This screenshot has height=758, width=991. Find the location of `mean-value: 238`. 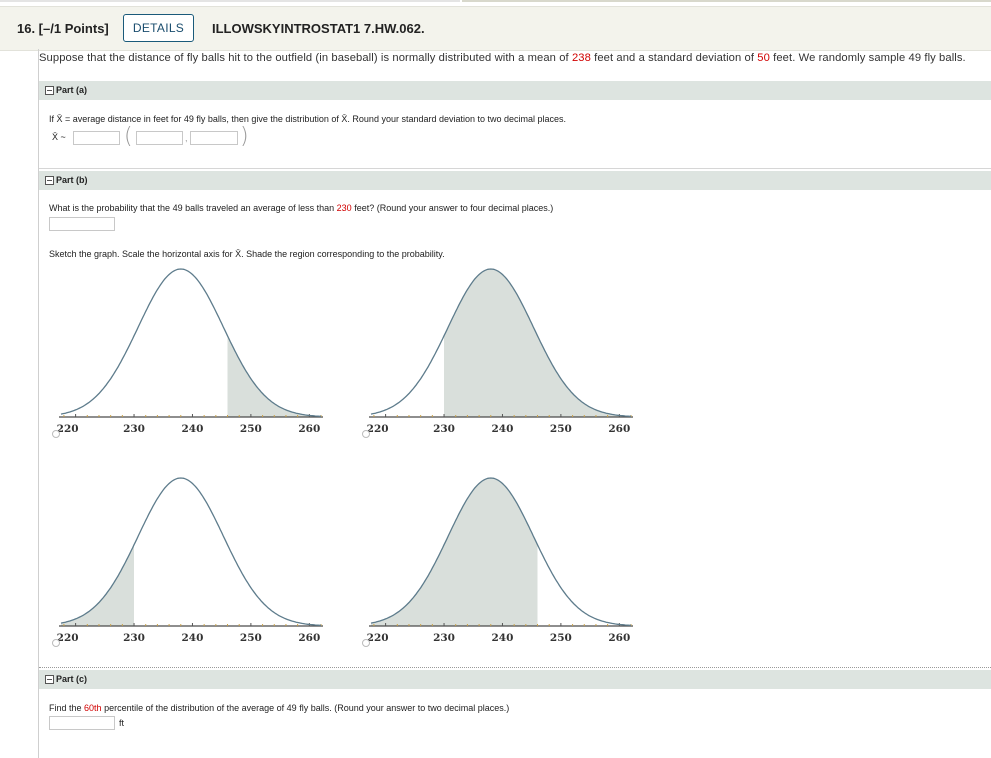

mean-value: 238 is located at coordinates (581, 58).